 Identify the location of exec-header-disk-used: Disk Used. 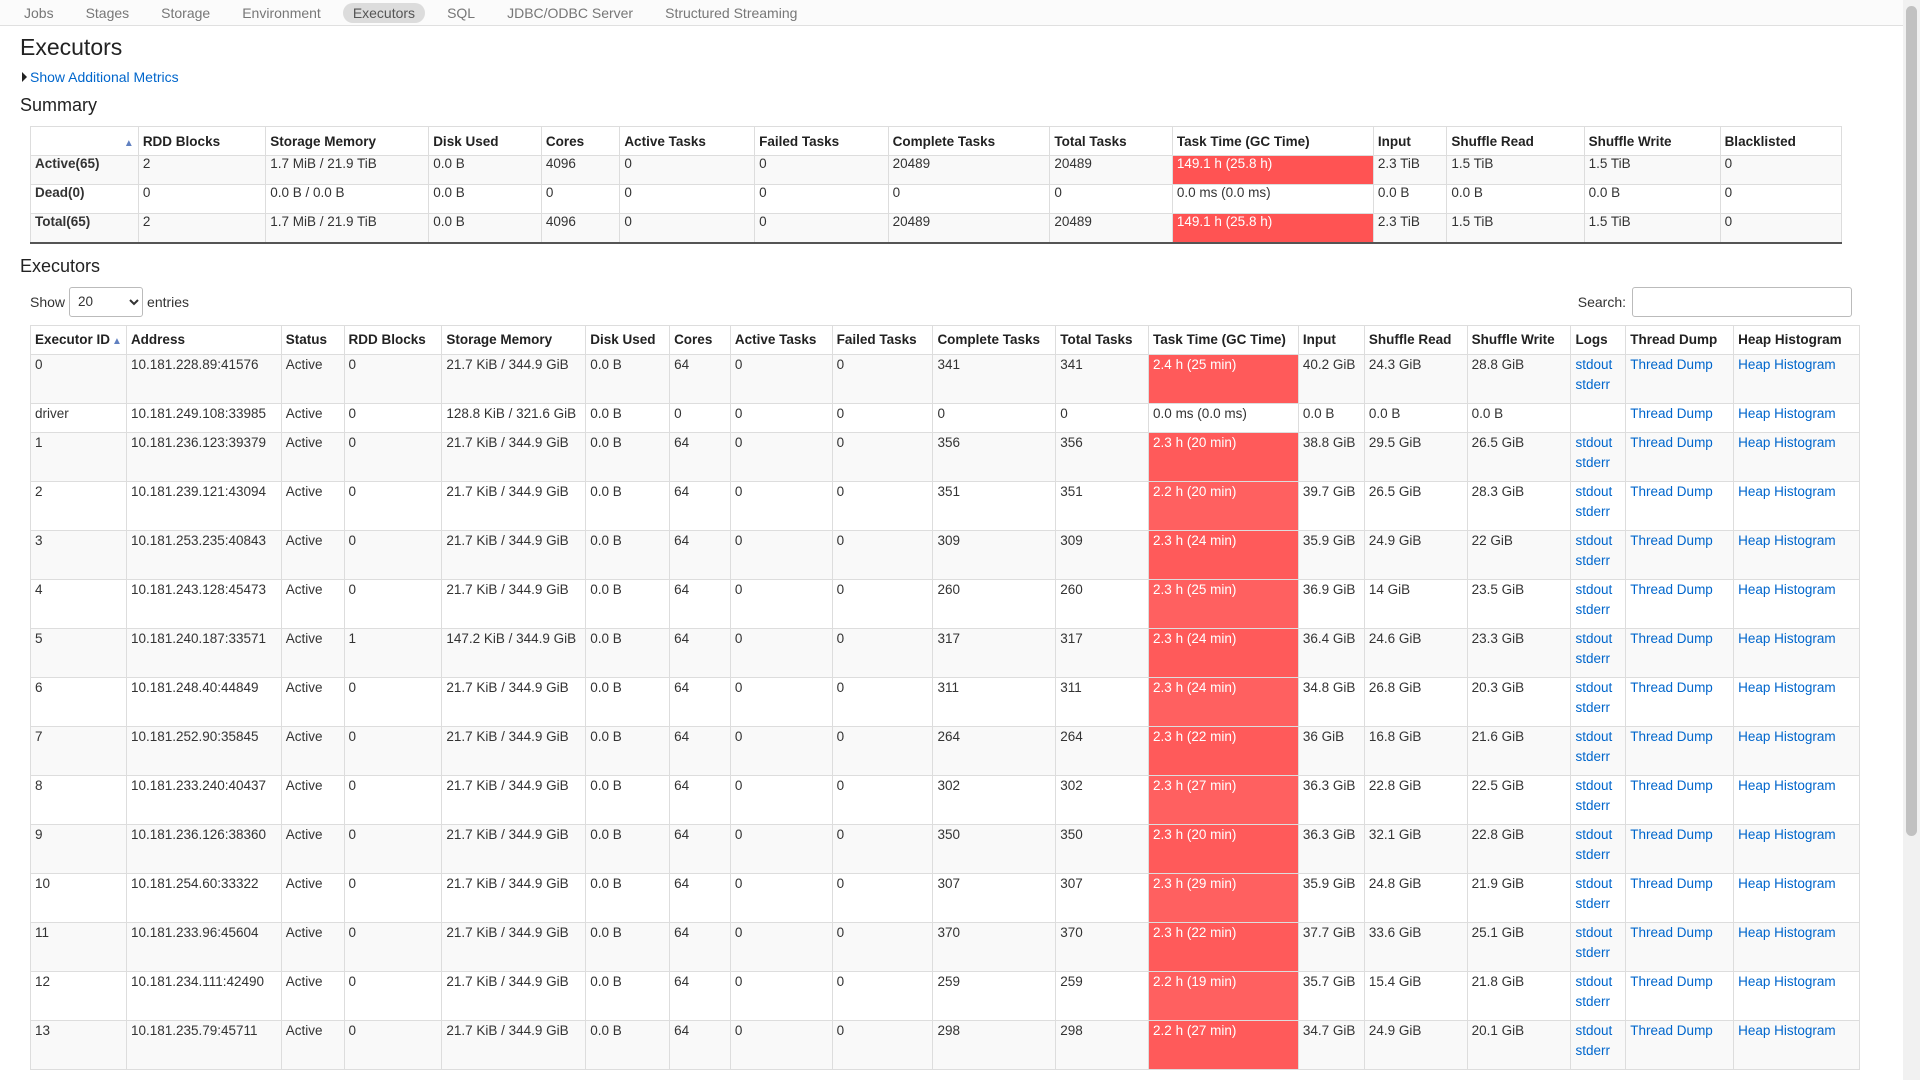
(628, 339).